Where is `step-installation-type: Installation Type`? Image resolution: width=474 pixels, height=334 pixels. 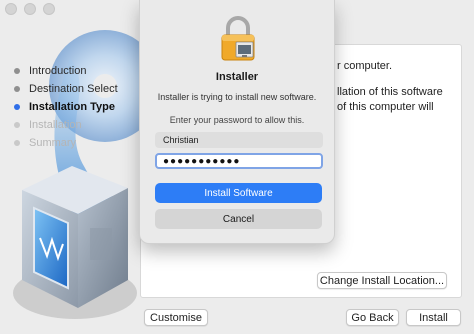 step-installation-type: Installation Type is located at coordinates (66, 107).